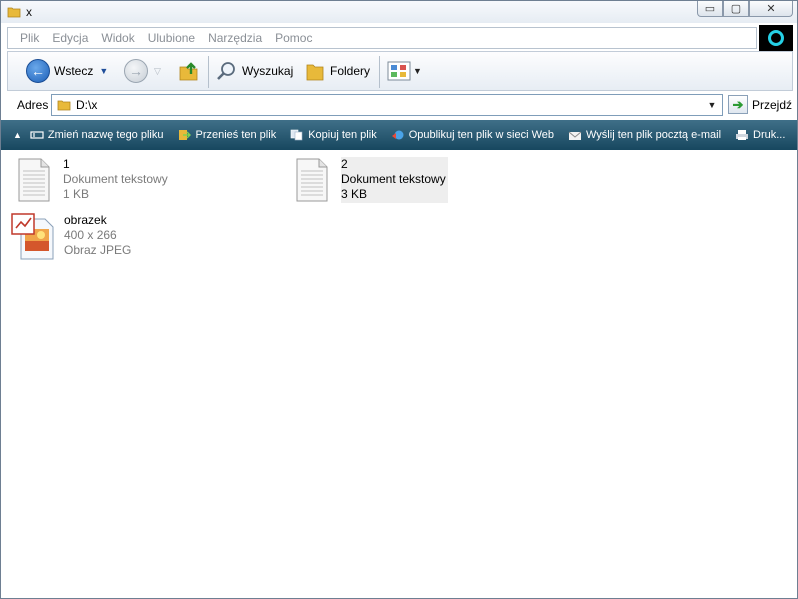 The width and height of the screenshot is (798, 599). What do you see at coordinates (136, 71) in the screenshot?
I see `forward-arrow-icon: →` at bounding box center [136, 71].